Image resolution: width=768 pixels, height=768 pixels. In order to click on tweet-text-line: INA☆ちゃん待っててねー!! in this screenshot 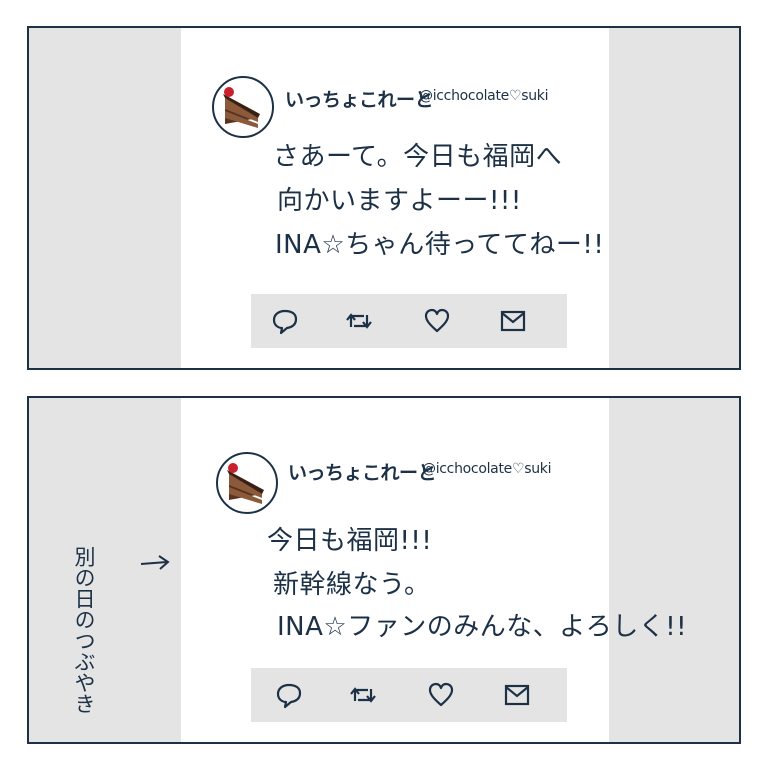, I will do `click(440, 245)`.